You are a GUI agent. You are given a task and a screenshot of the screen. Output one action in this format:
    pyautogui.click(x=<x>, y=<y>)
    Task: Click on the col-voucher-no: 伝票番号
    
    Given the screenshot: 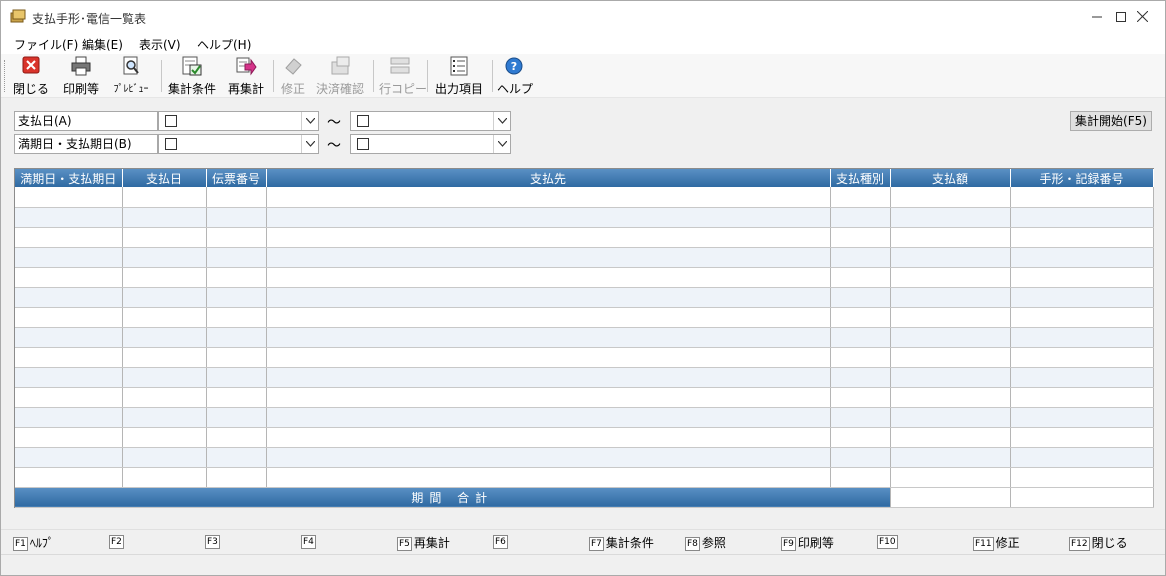 What is the action you would take?
    pyautogui.click(x=236, y=178)
    